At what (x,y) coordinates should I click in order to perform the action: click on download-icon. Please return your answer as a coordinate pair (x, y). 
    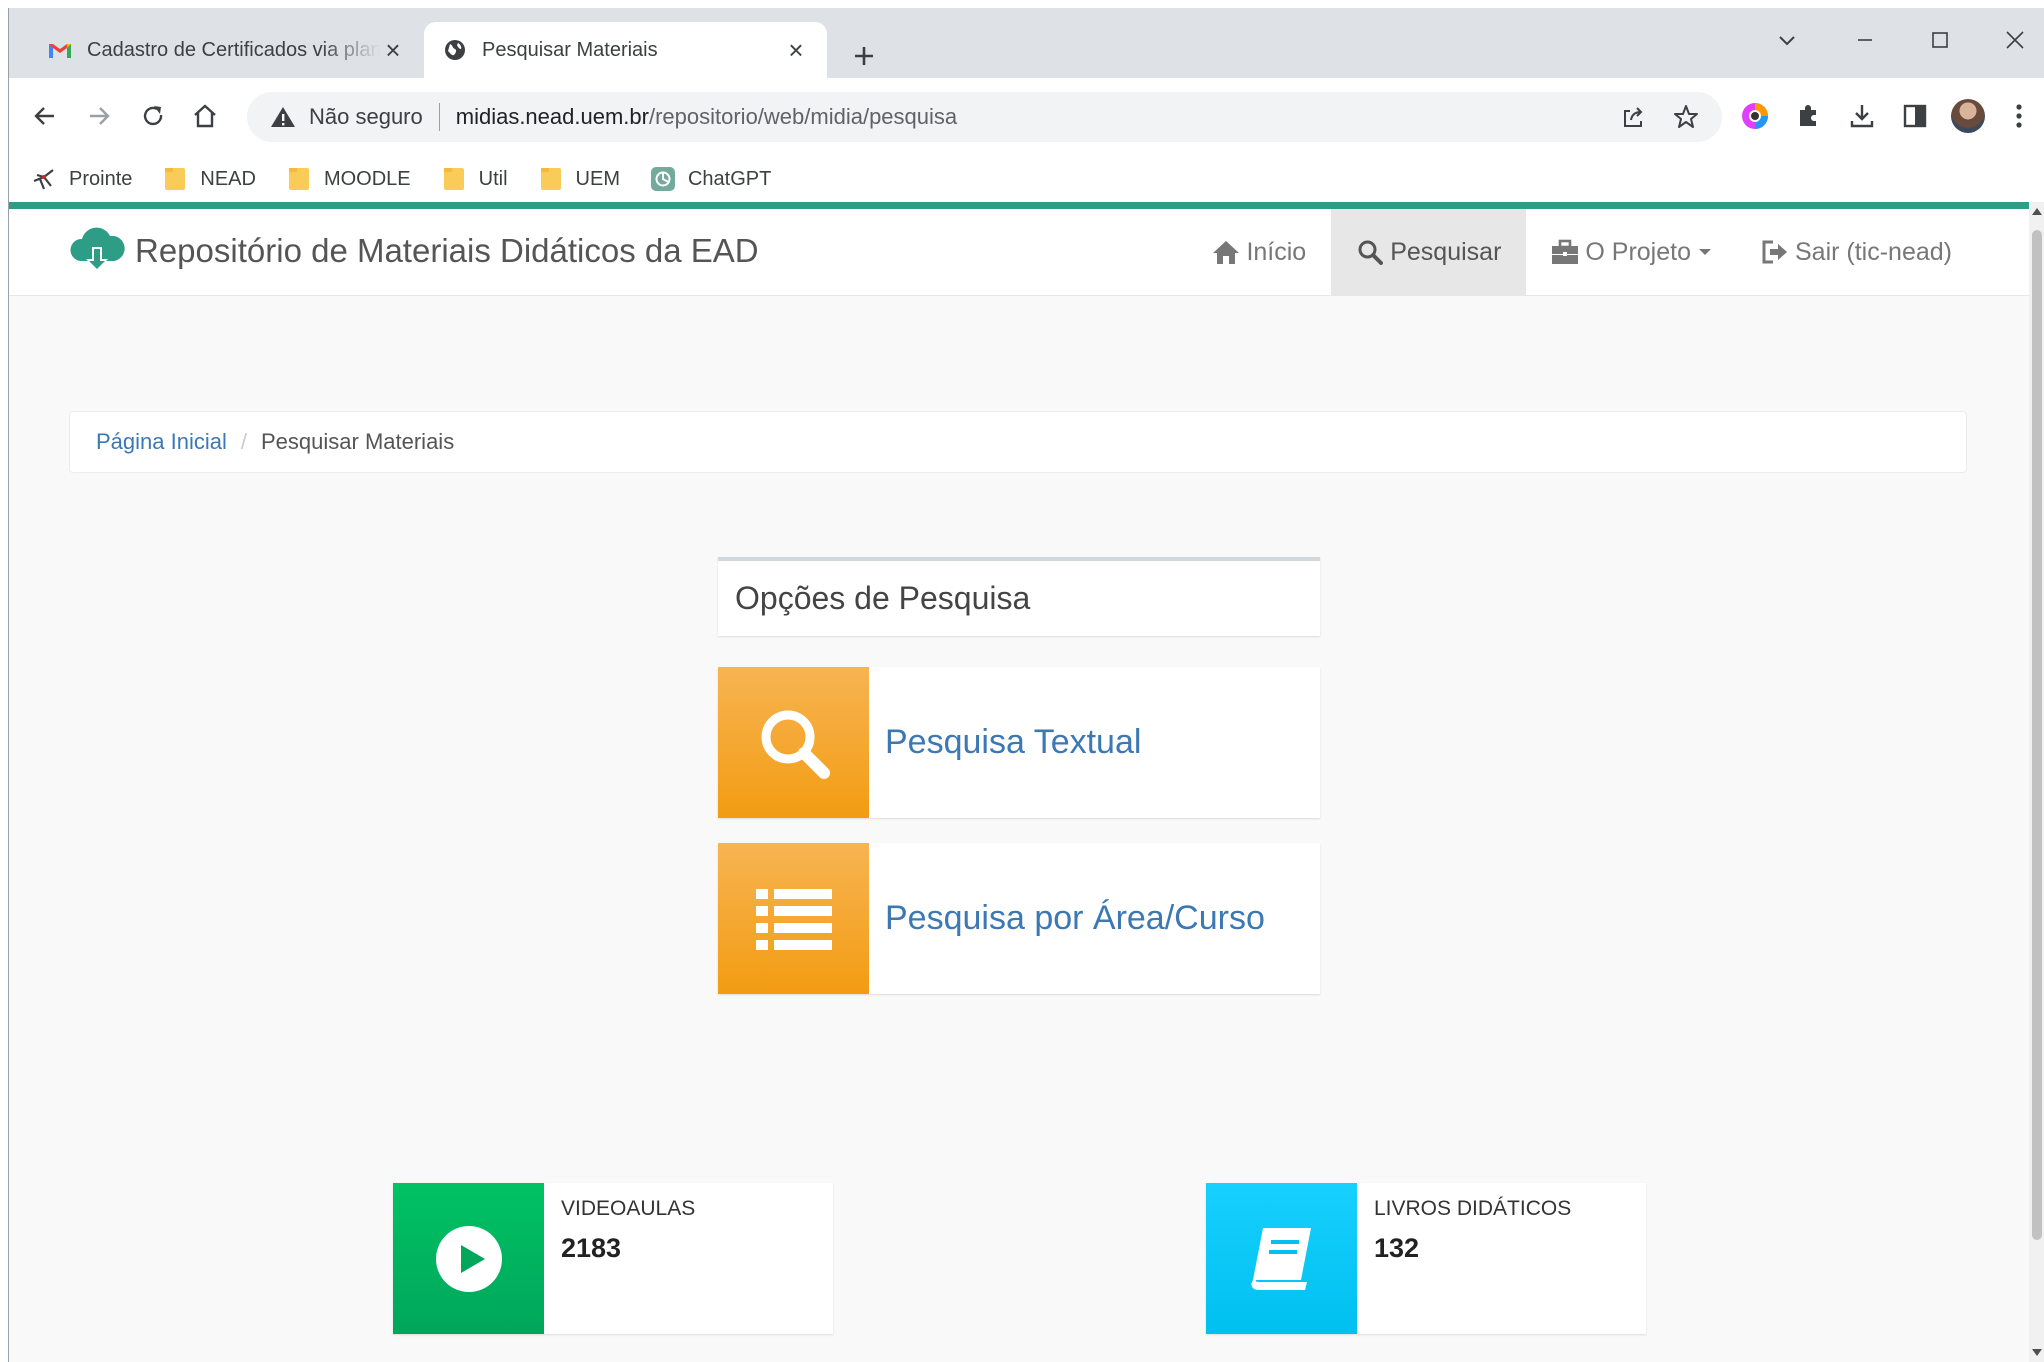
    Looking at the image, I should click on (1862, 116).